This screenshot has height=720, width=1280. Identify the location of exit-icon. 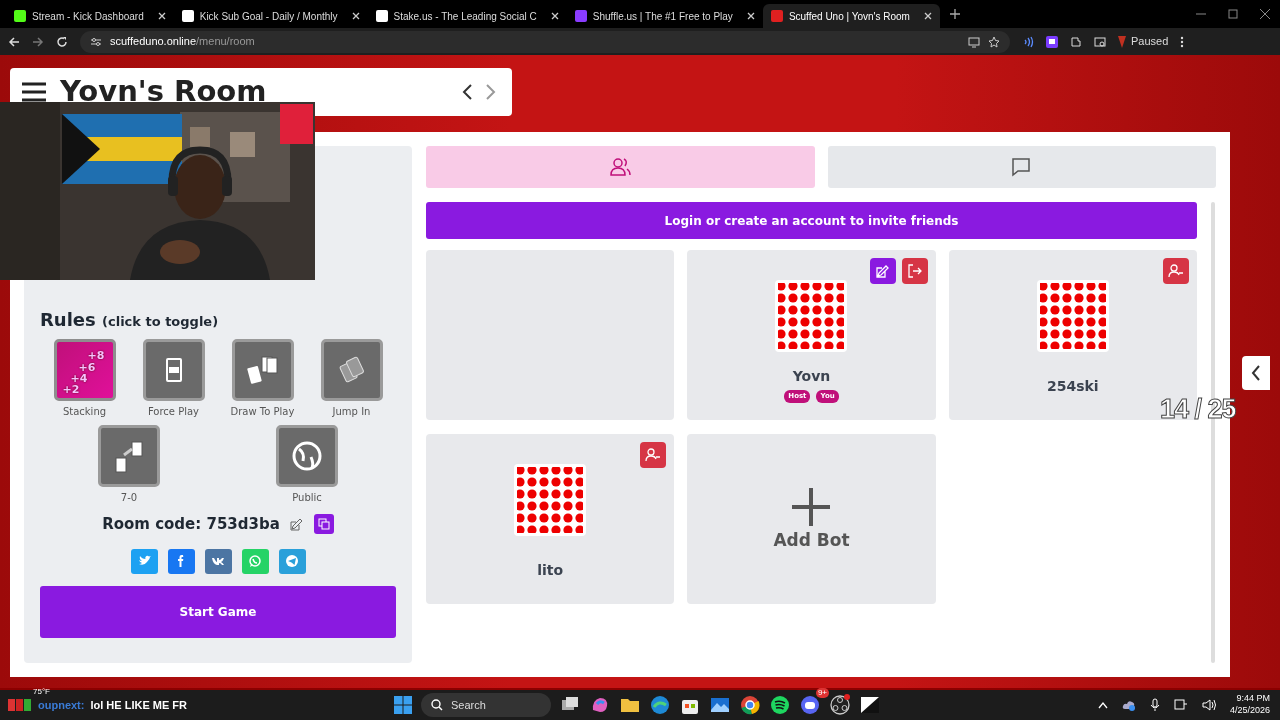
(914, 271).